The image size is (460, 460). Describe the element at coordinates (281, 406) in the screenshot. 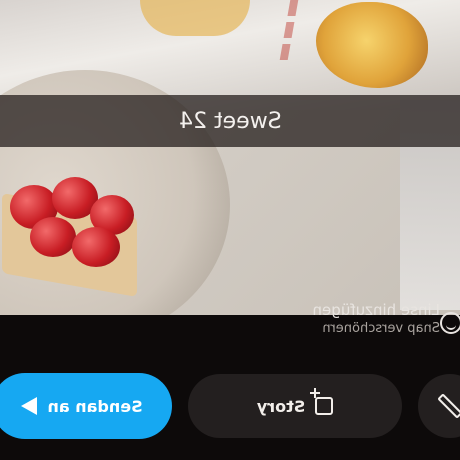

I see `story-label: Story` at that location.